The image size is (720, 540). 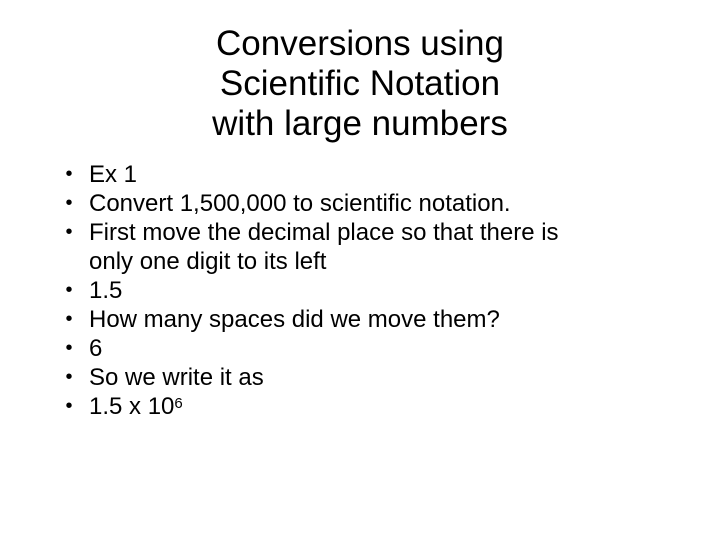 What do you see at coordinates (178, 403) in the screenshot?
I see `exponent: 6` at bounding box center [178, 403].